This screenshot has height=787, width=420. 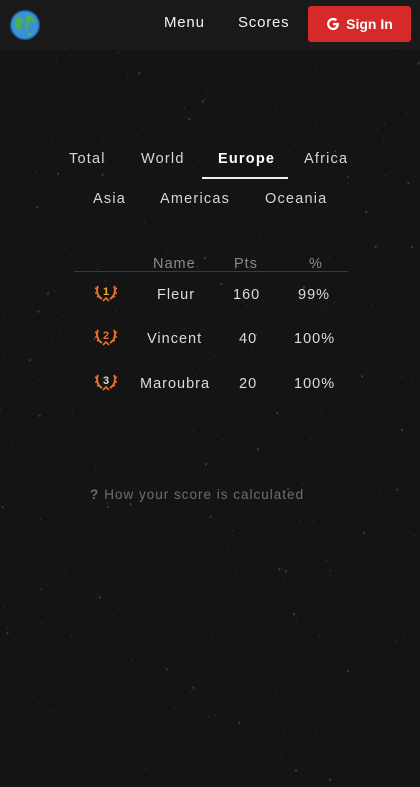 I want to click on google-icon, so click(x=333, y=24).